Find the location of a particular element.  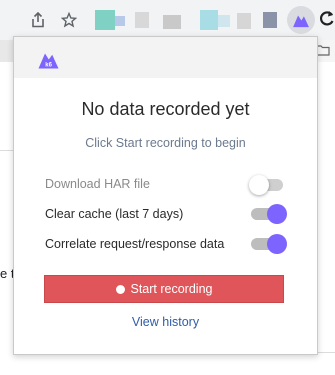

background-tab-strip is located at coordinates (6, 51).